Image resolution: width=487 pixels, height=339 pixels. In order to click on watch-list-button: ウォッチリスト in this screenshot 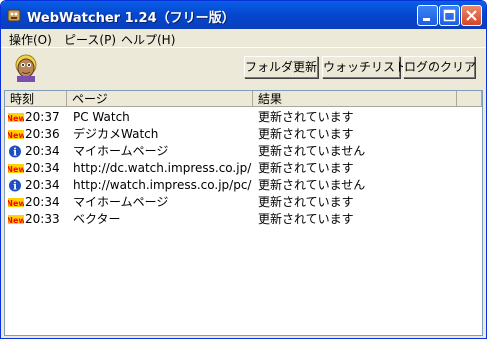, I will do `click(364, 67)`.